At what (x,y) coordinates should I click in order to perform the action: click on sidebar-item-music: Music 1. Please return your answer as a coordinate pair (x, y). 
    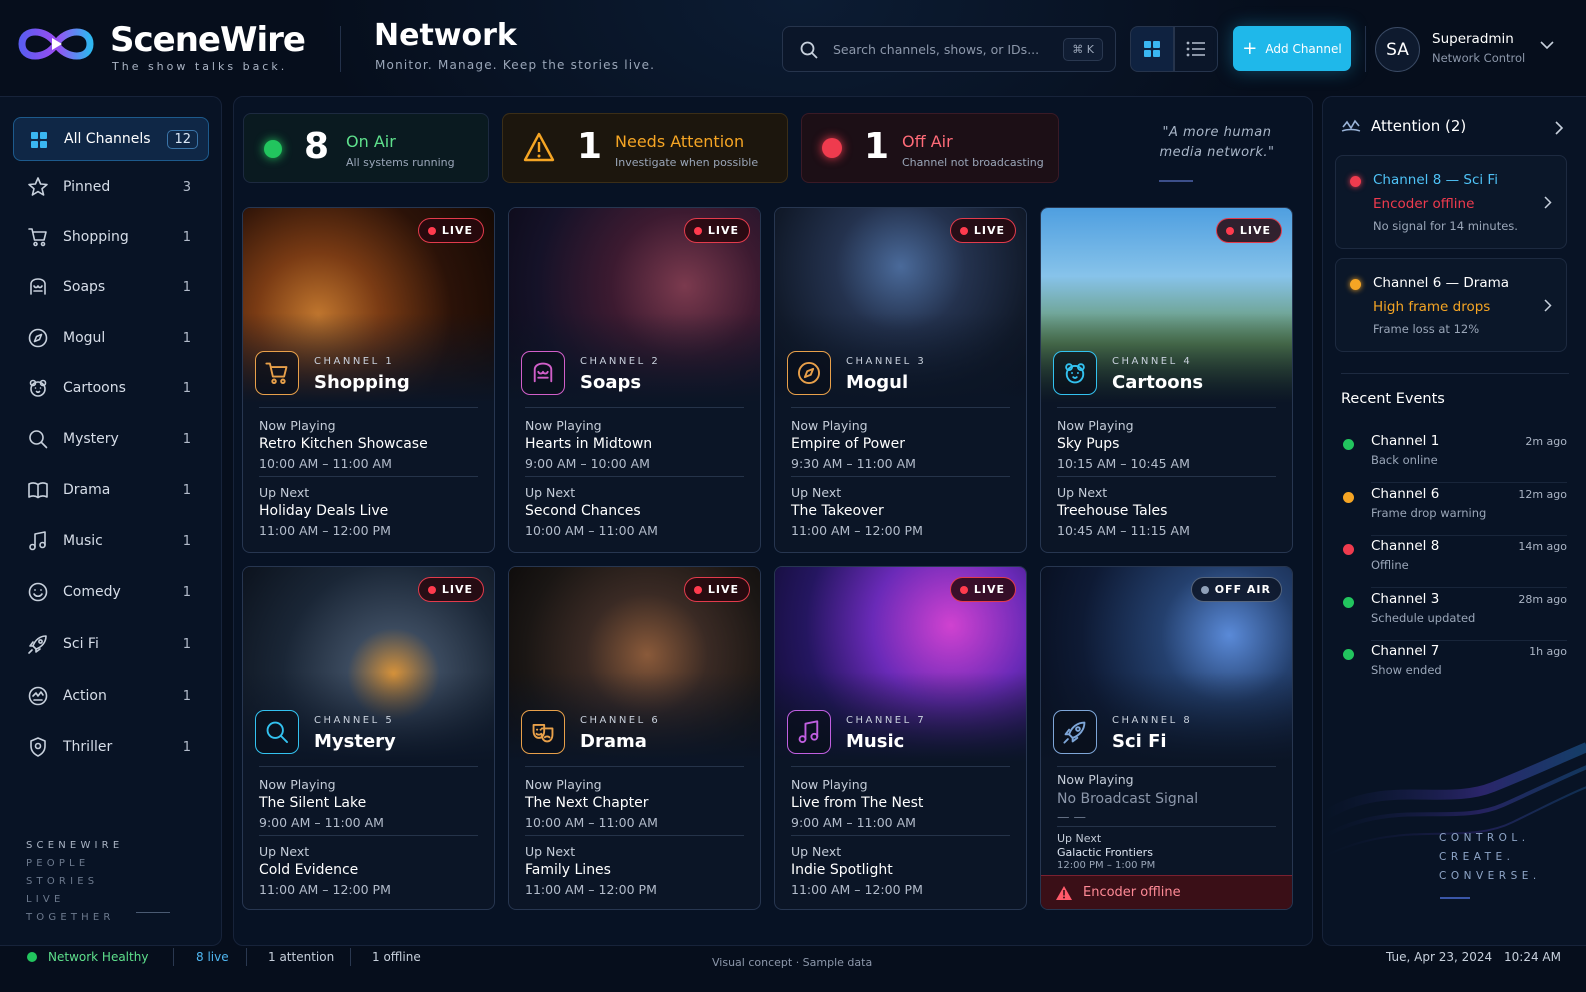
    Looking at the image, I should click on (111, 541).